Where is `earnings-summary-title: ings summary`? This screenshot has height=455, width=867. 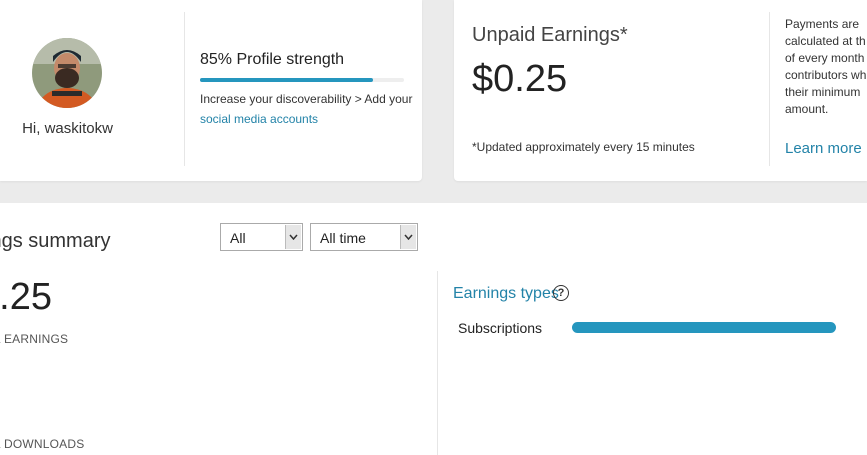
earnings-summary-title: ings summary is located at coordinates (55, 241).